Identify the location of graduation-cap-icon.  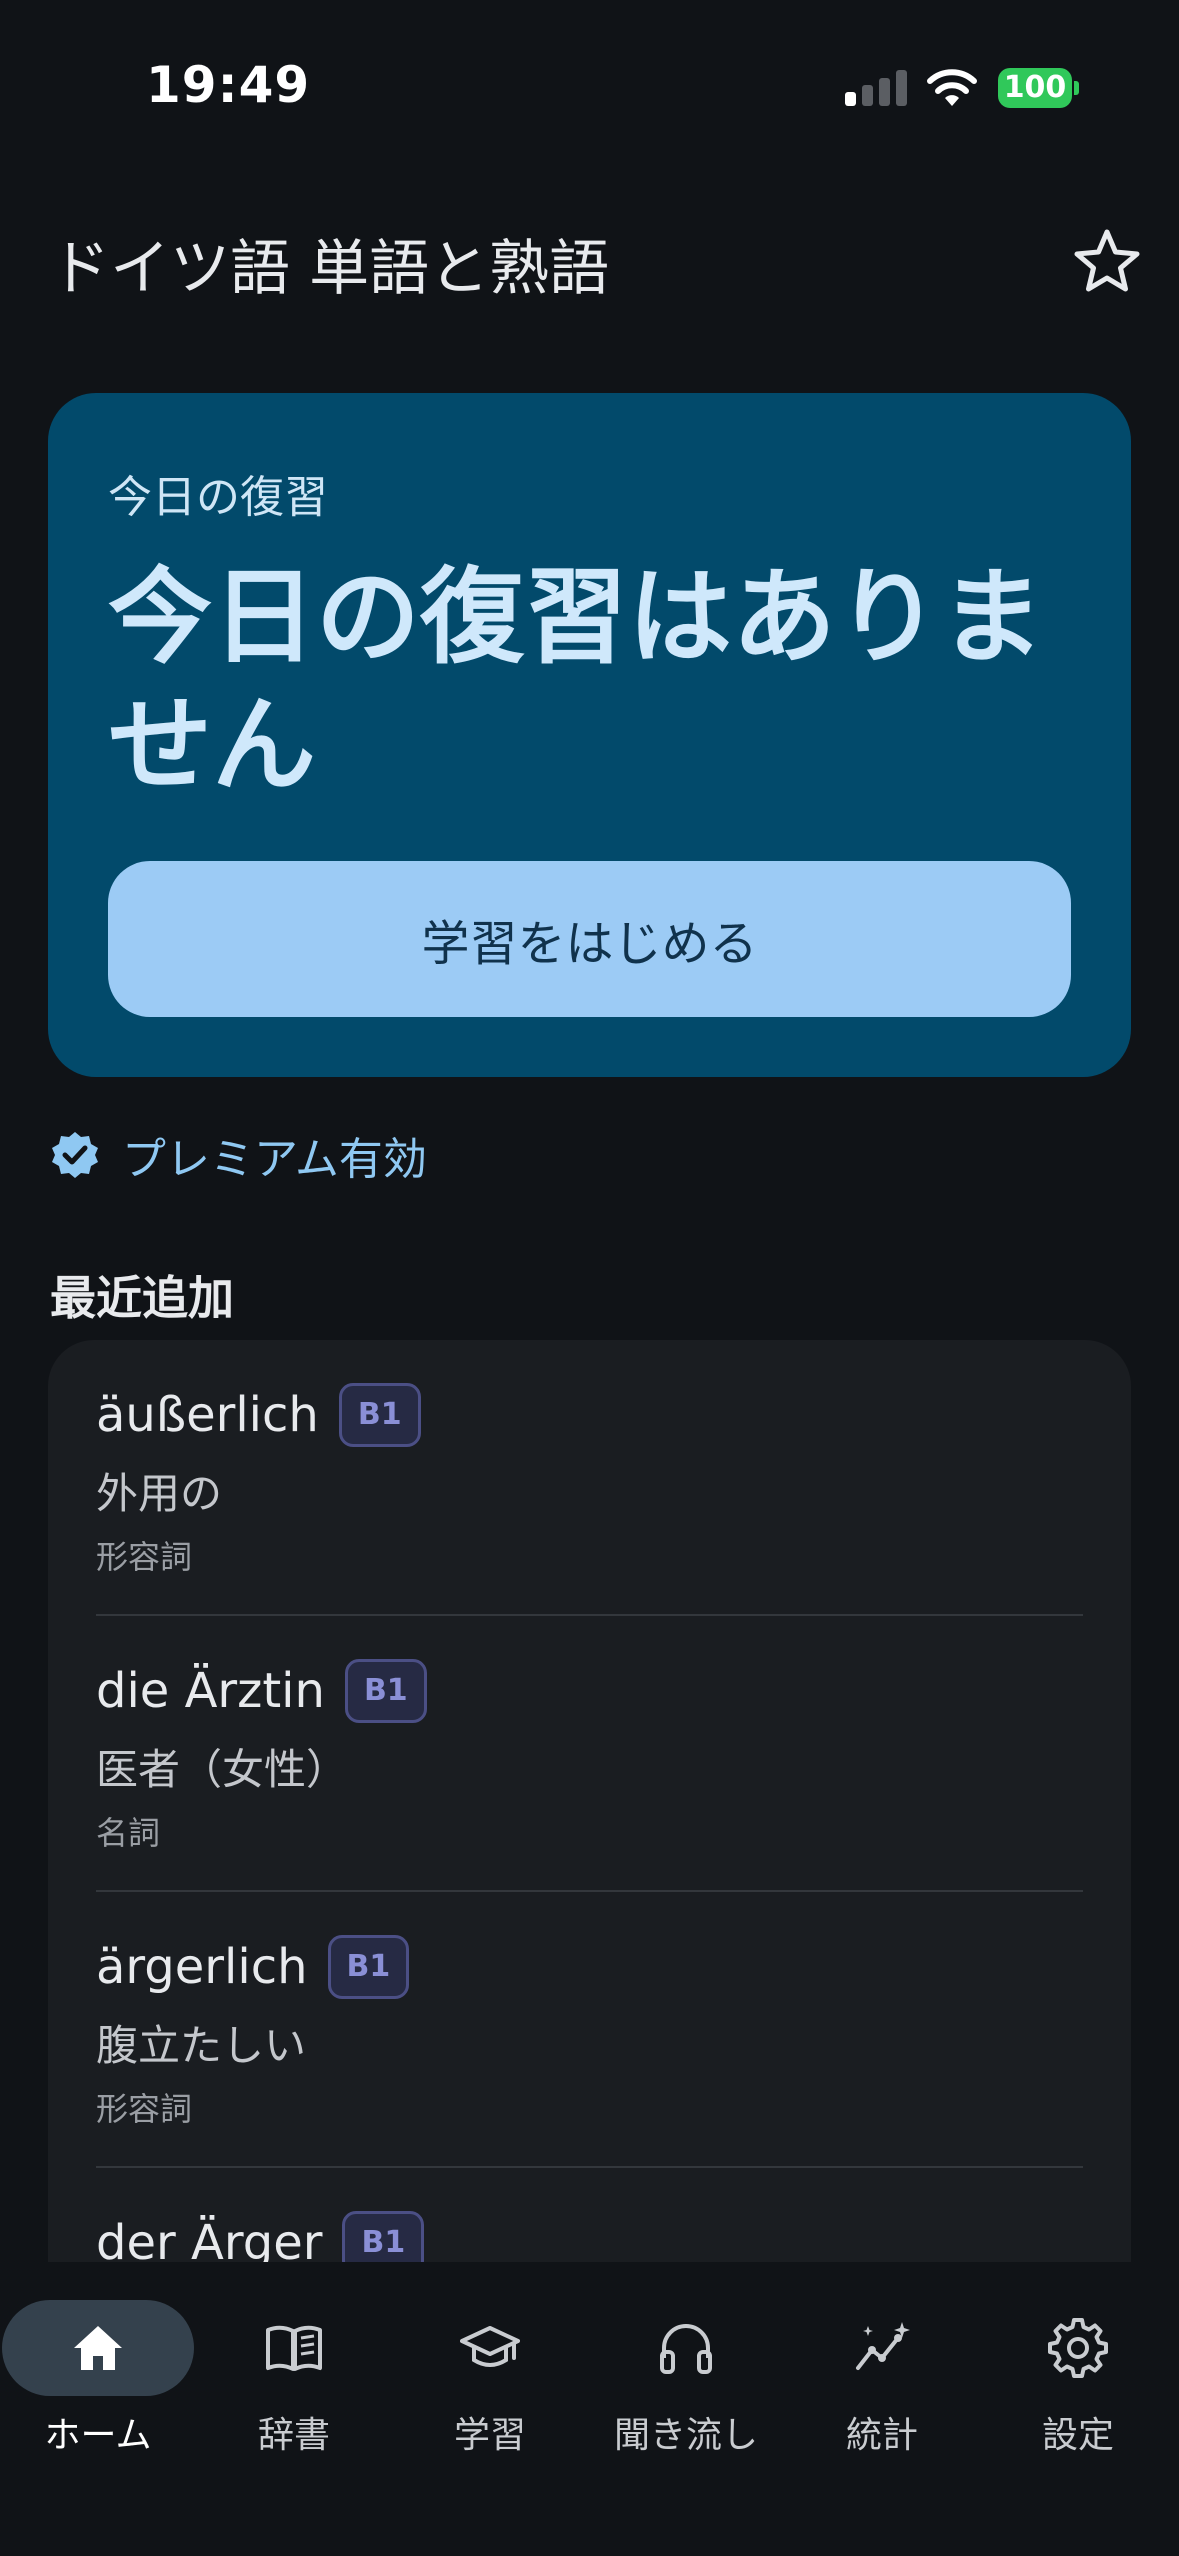
(490, 2346).